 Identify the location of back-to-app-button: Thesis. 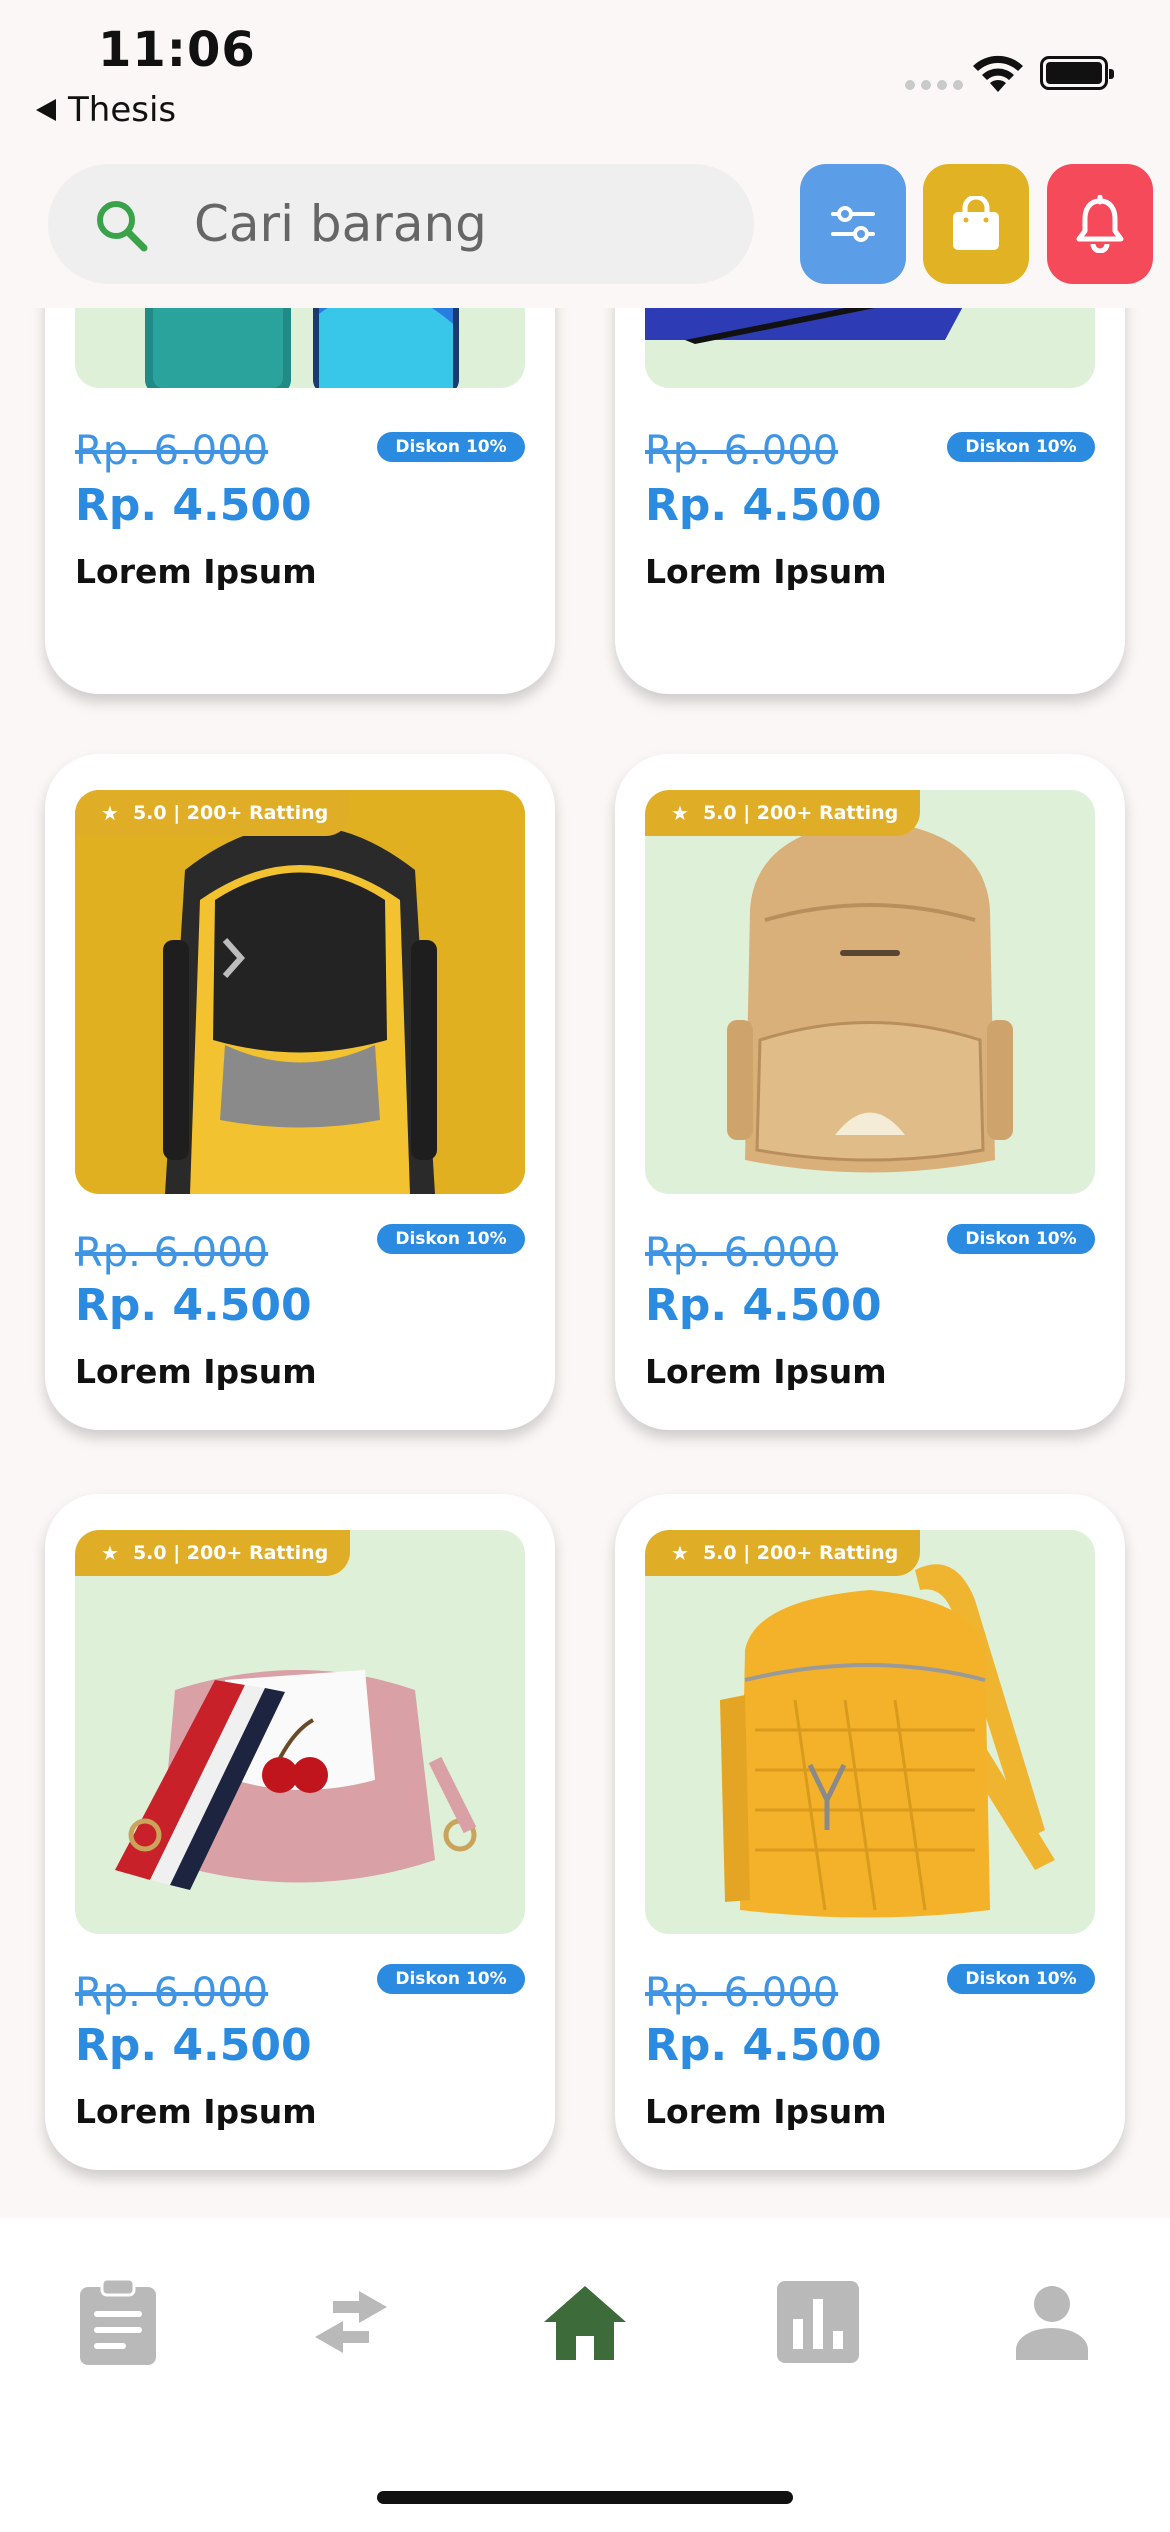
(106, 110).